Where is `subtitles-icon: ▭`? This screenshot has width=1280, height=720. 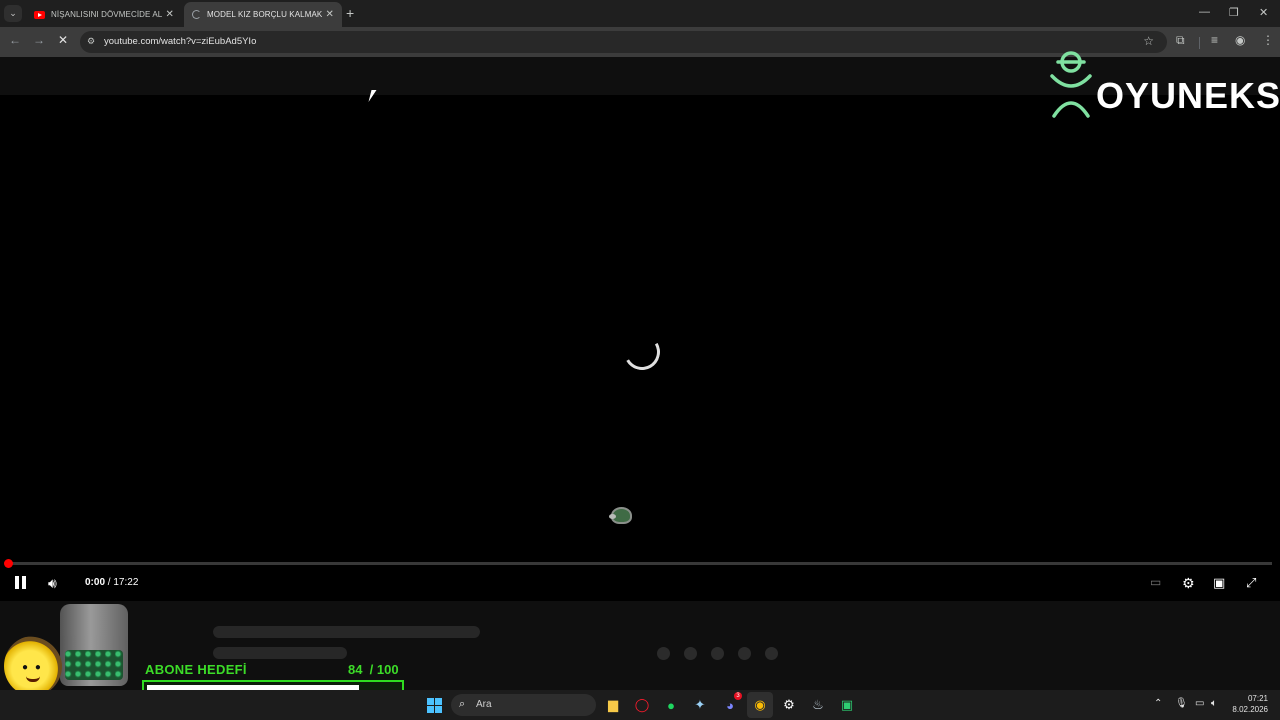
subtitles-icon: ▭ is located at coordinates (1155, 582).